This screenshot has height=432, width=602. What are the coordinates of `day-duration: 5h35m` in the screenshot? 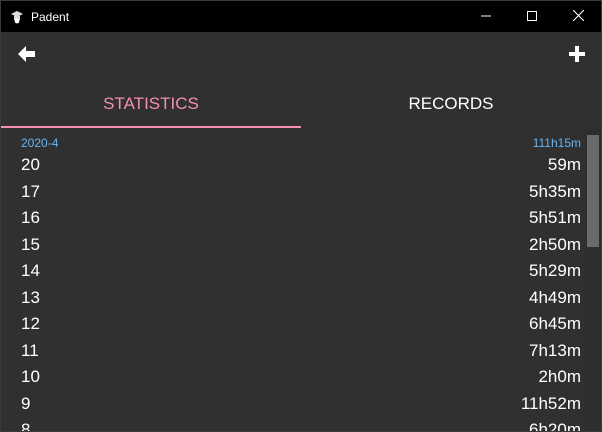 It's located at (555, 191).